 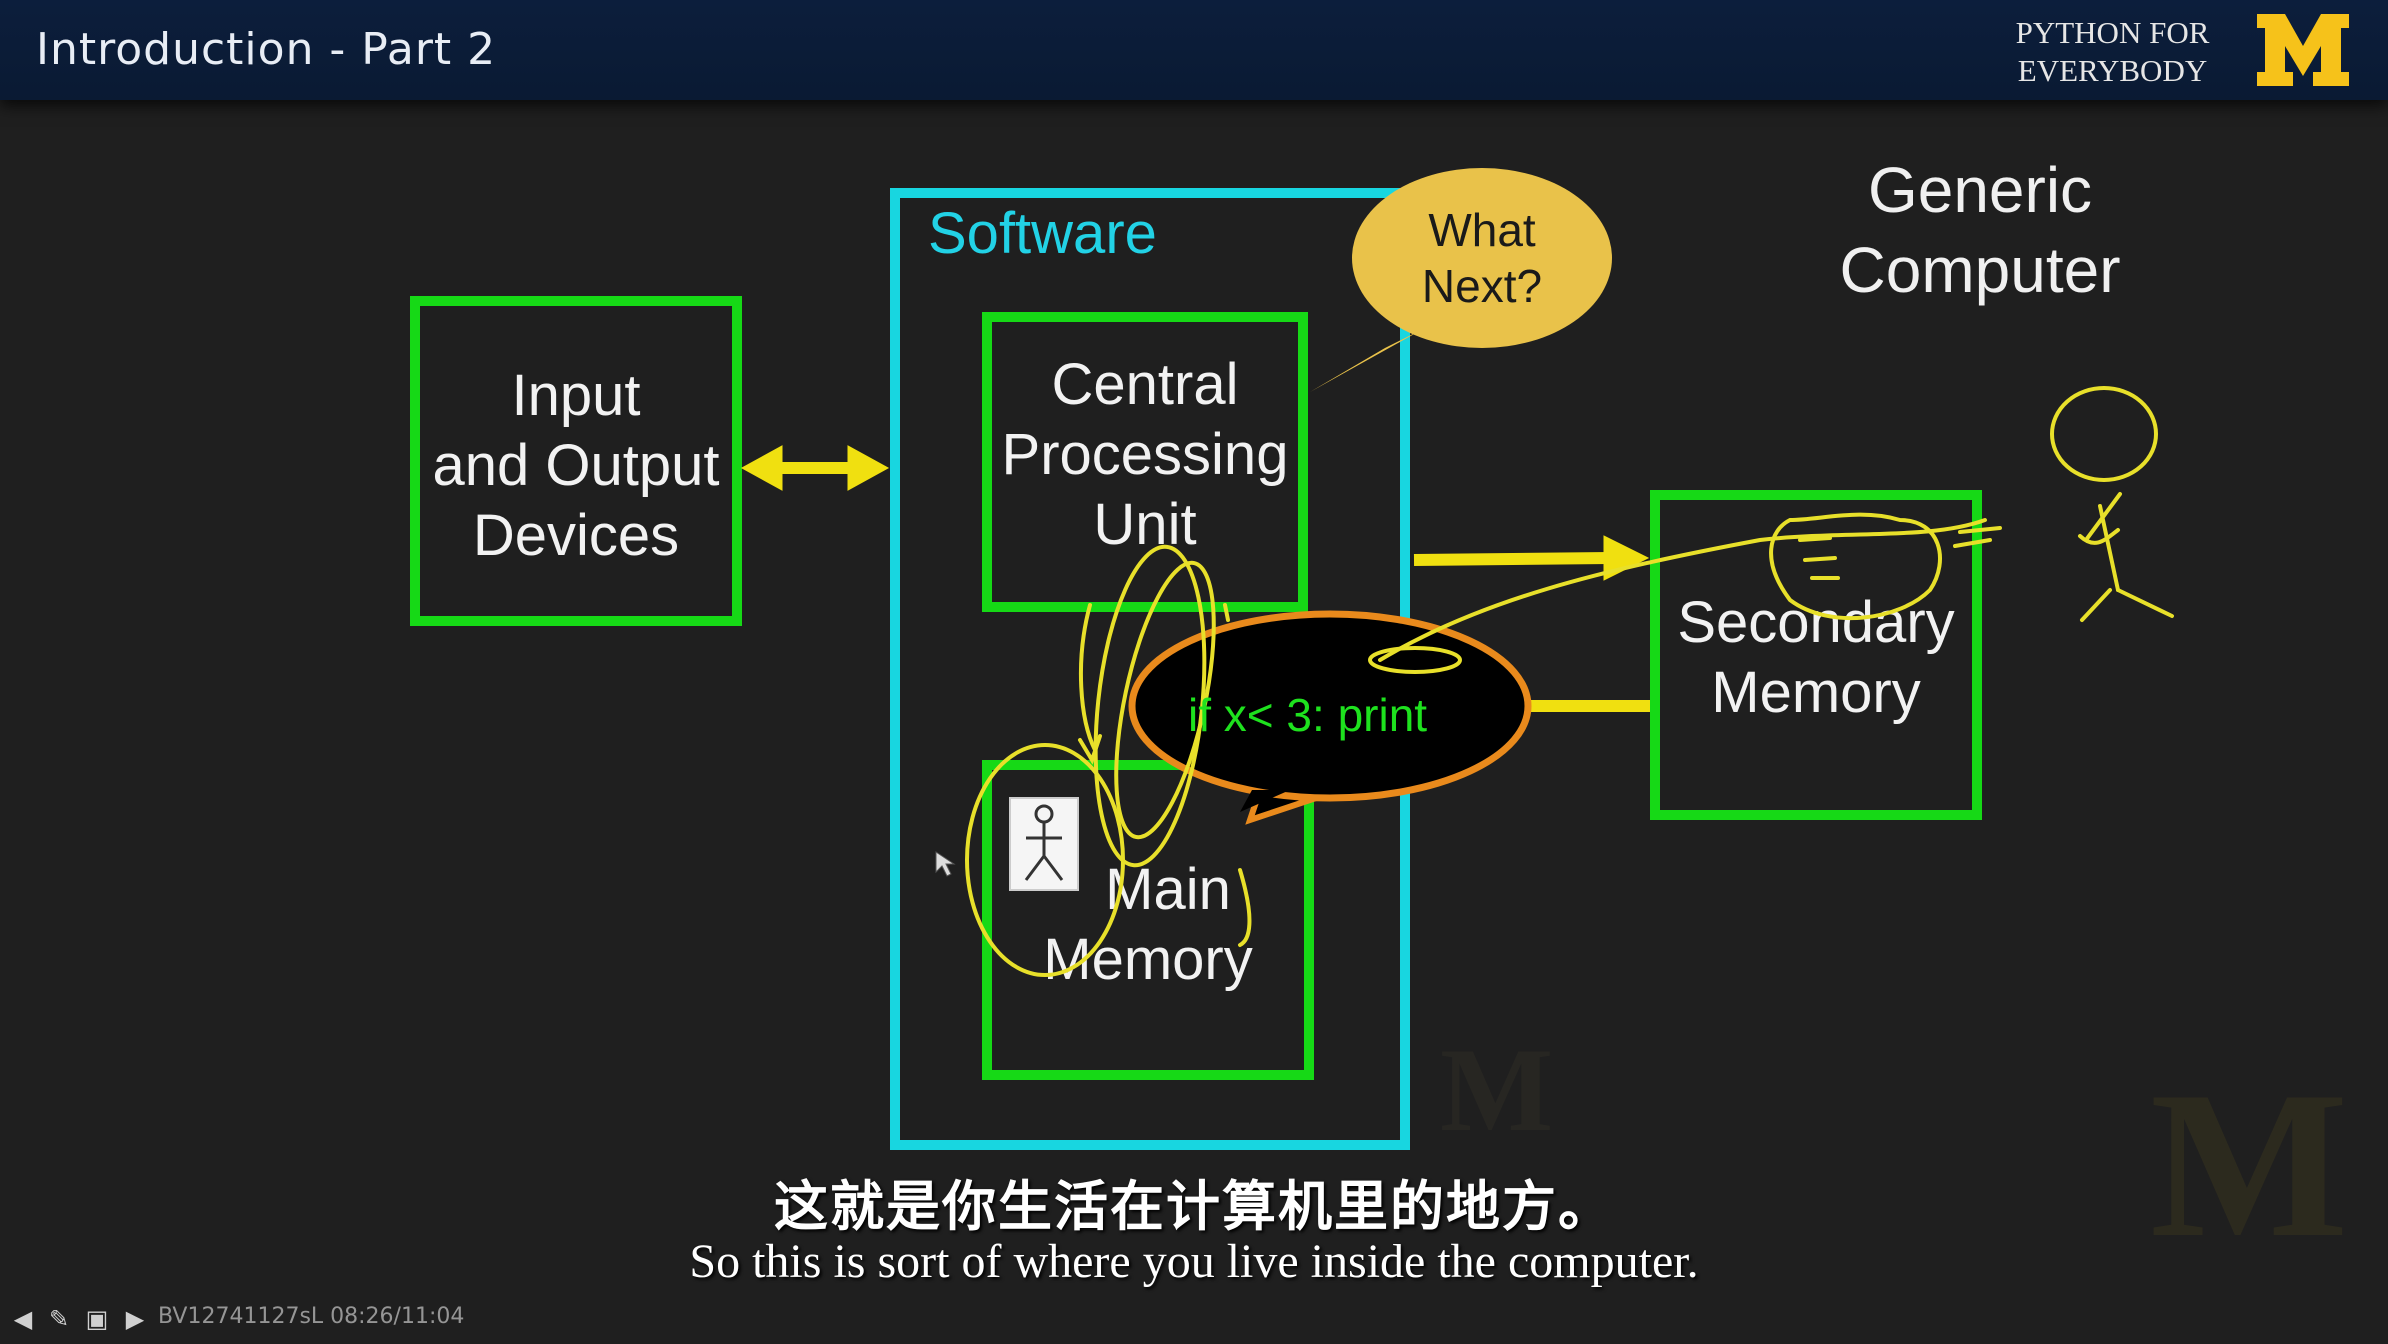 I want to click on what-next-line-2: Next?, so click(x=1482, y=286).